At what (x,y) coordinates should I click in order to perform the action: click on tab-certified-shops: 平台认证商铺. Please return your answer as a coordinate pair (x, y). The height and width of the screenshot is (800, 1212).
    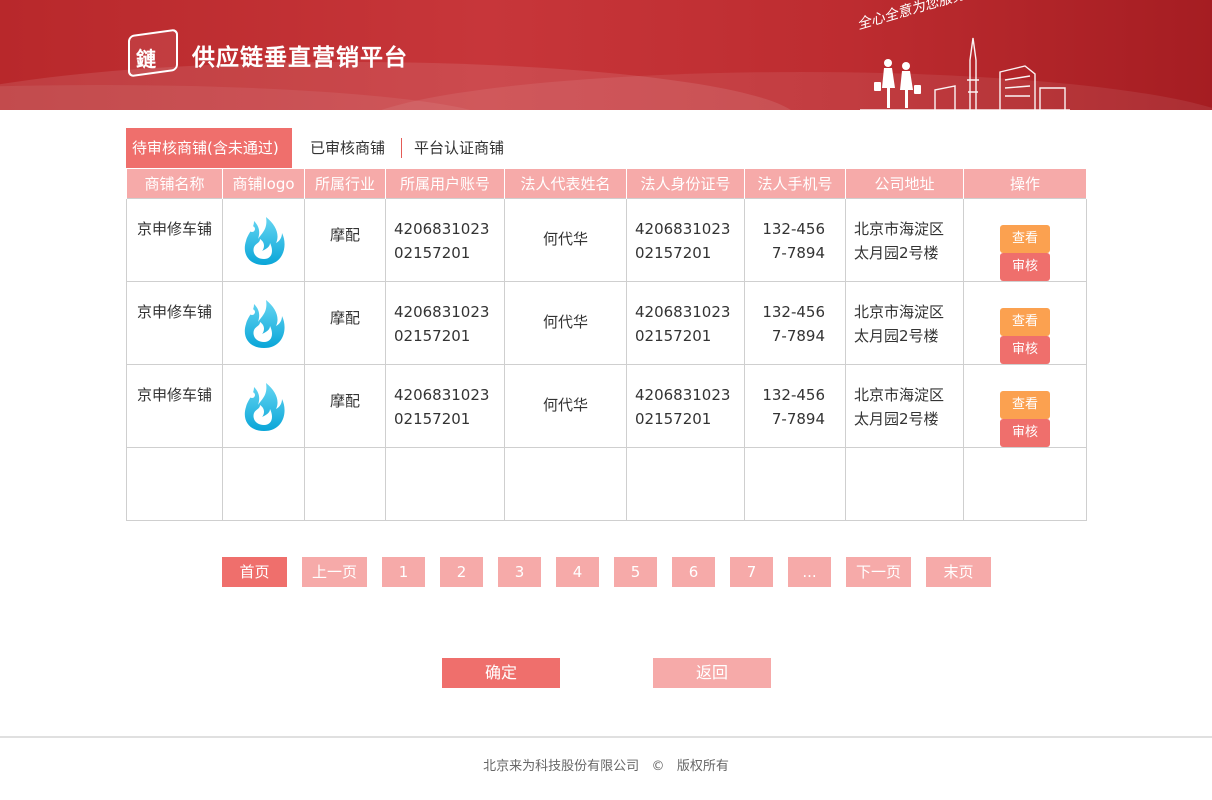
    Looking at the image, I should click on (456, 148).